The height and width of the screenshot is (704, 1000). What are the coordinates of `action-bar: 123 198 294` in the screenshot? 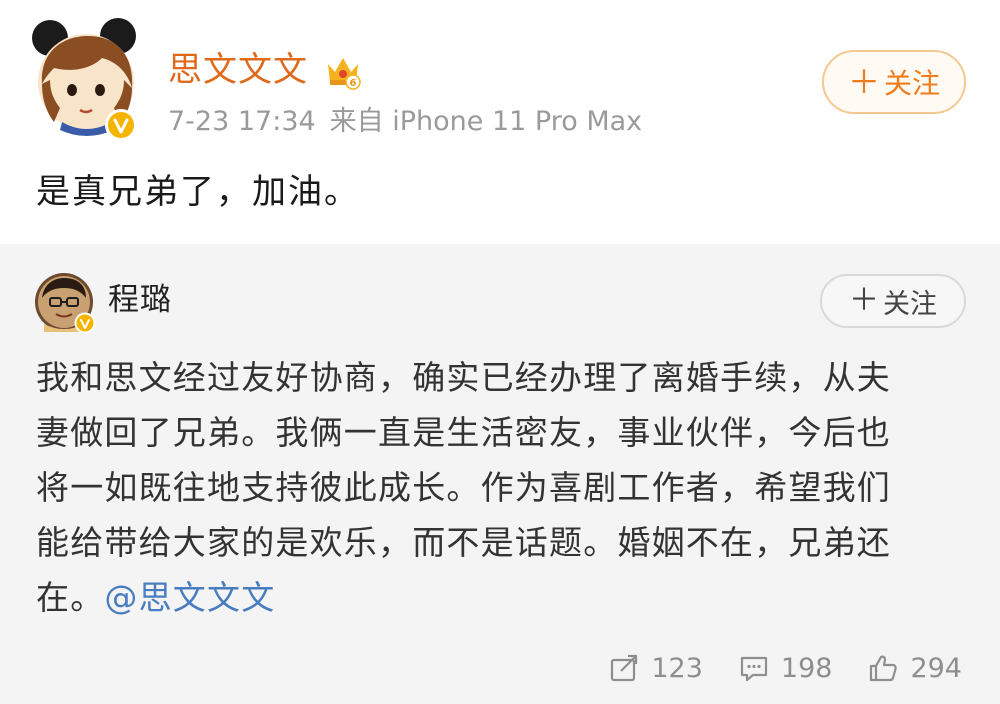 It's located at (785, 668).